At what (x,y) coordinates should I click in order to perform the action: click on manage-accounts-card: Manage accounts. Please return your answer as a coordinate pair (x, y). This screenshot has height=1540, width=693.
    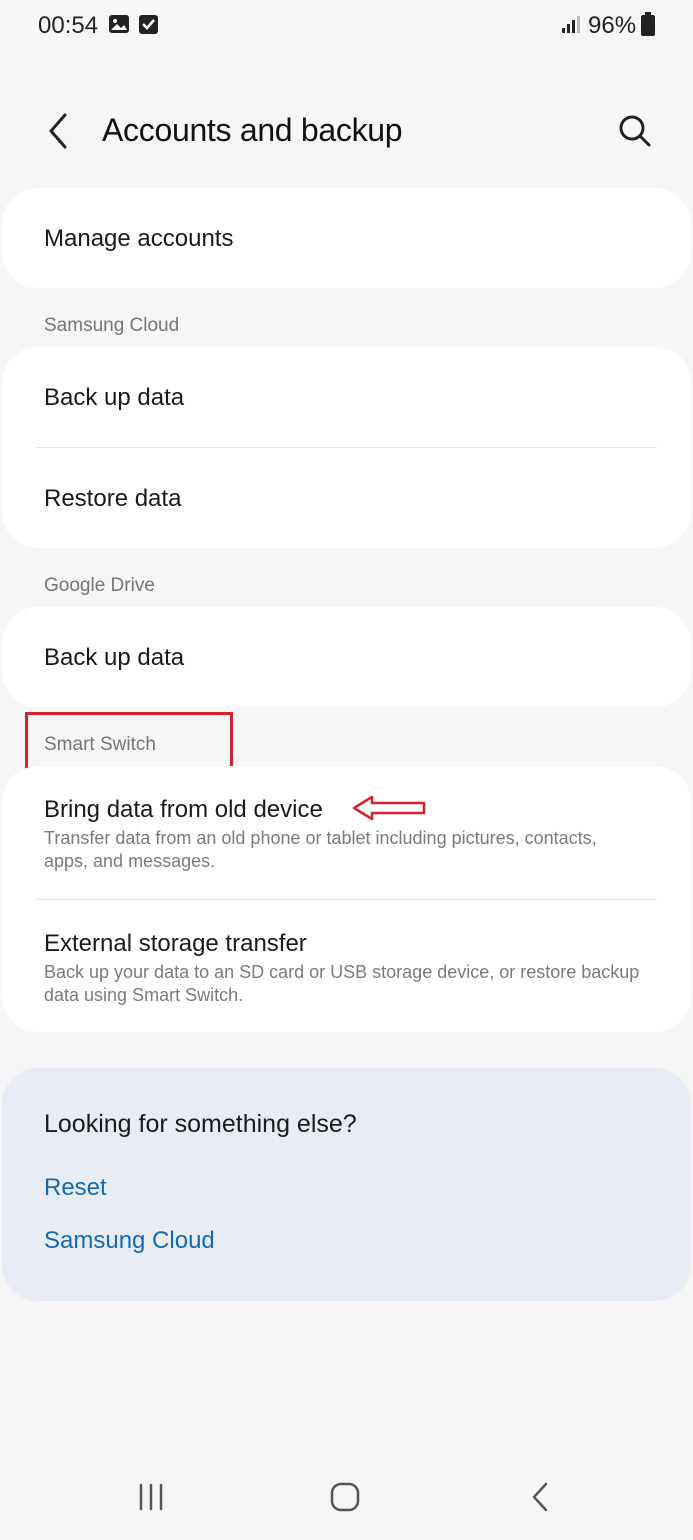
    Looking at the image, I should click on (346, 238).